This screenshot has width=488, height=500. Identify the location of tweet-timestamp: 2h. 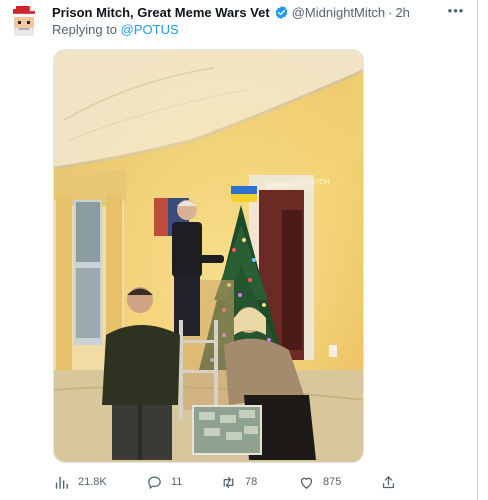
(402, 12).